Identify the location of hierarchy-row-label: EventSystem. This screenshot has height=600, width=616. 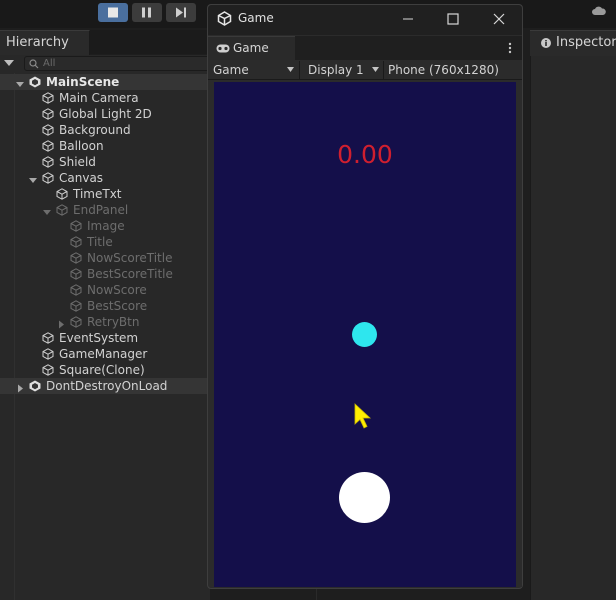
(99, 338).